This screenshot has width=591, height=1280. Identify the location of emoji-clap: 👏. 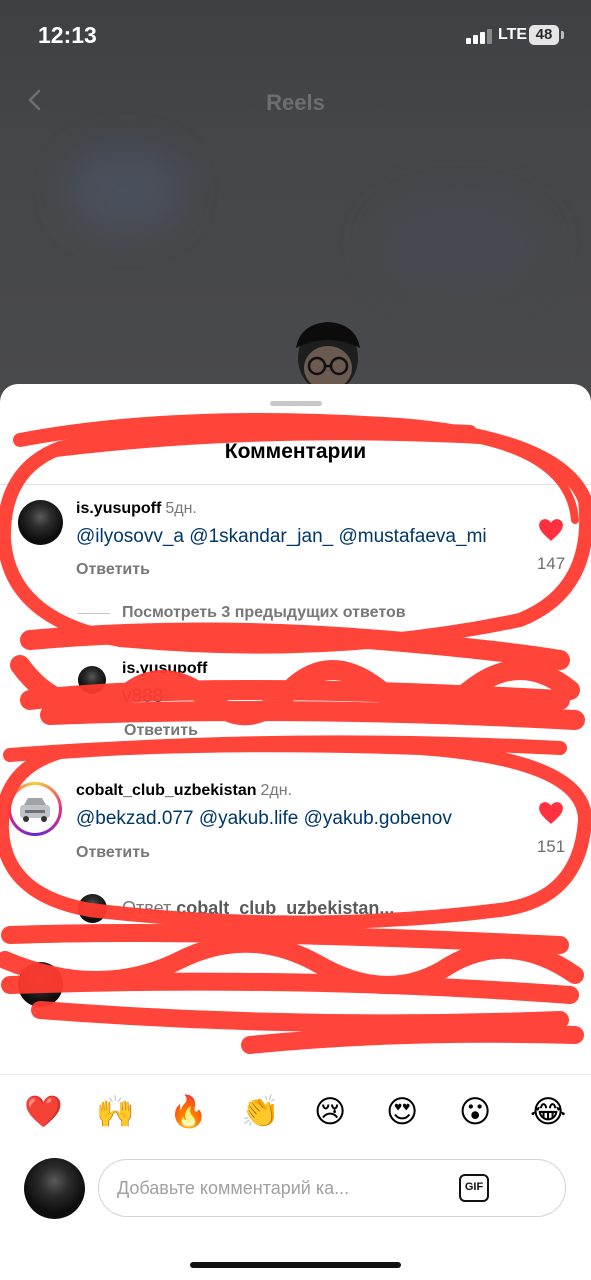
(260, 1112).